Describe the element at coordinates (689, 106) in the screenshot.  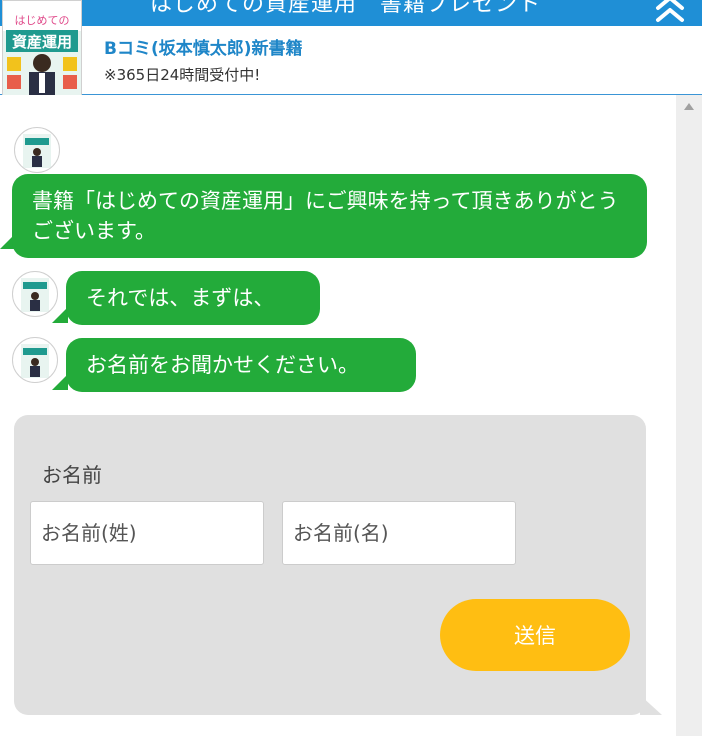
I see `scroll-up-arrow-icon` at that location.